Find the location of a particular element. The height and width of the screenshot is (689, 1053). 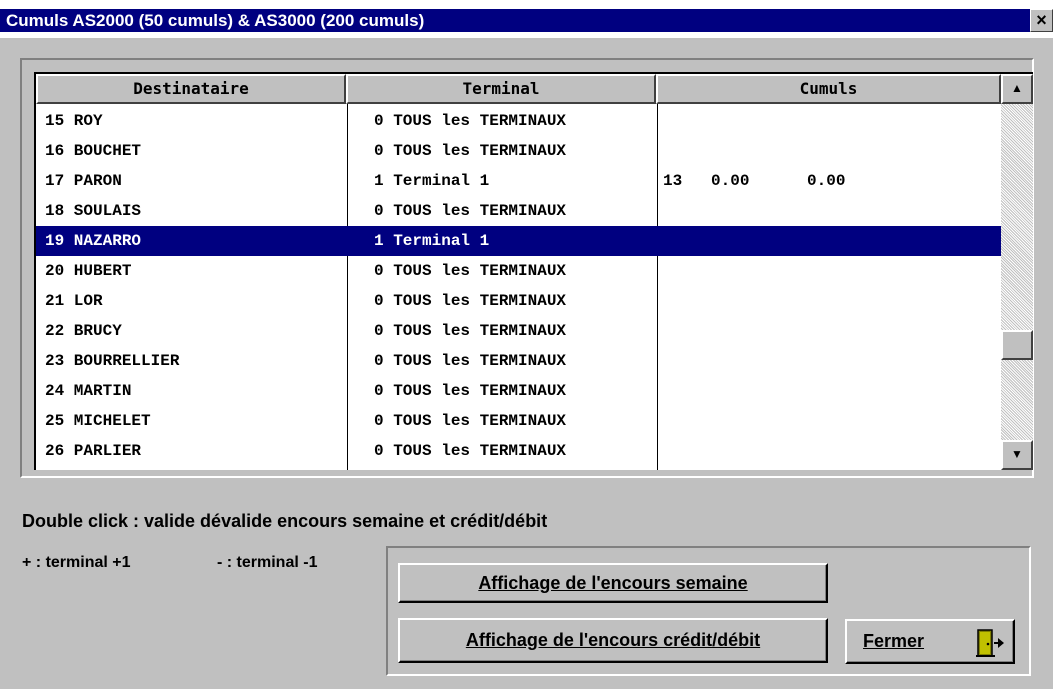

cell-destinataire: 22 BRUCY is located at coordinates (83, 331).